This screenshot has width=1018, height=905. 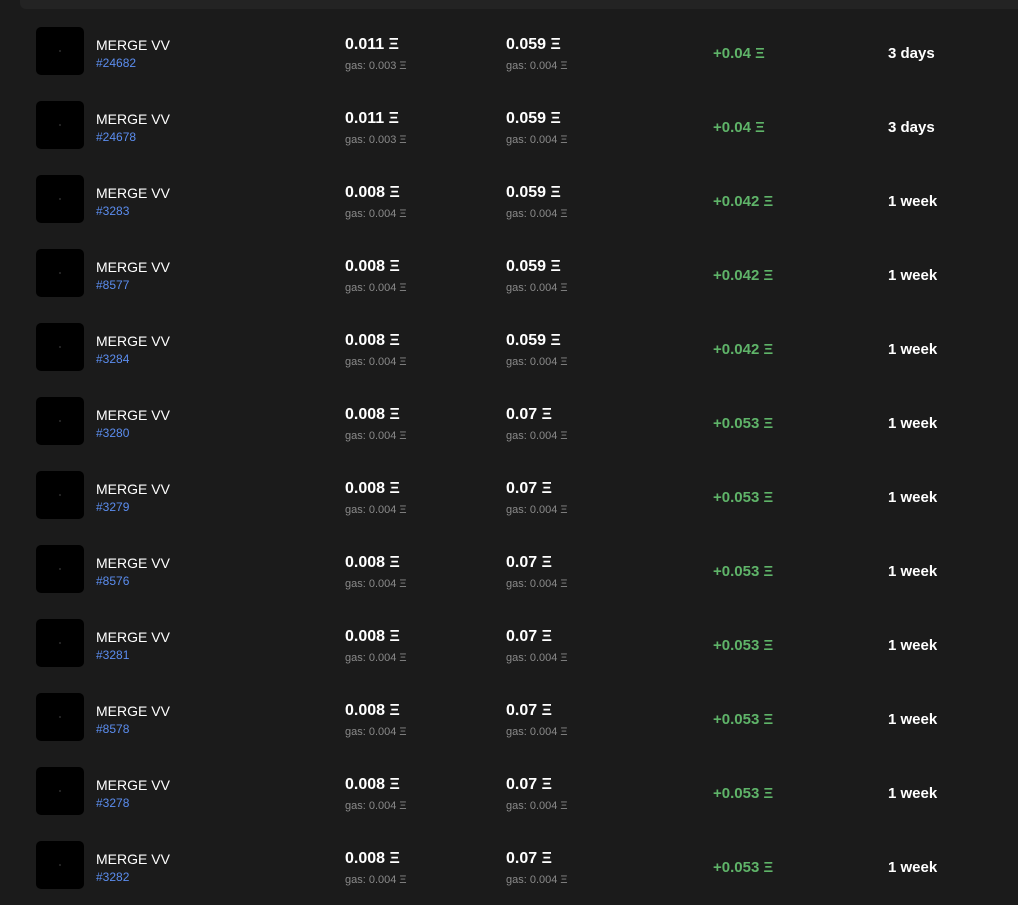 What do you see at coordinates (116, 63) in the screenshot?
I see `token-id-link: #24682` at bounding box center [116, 63].